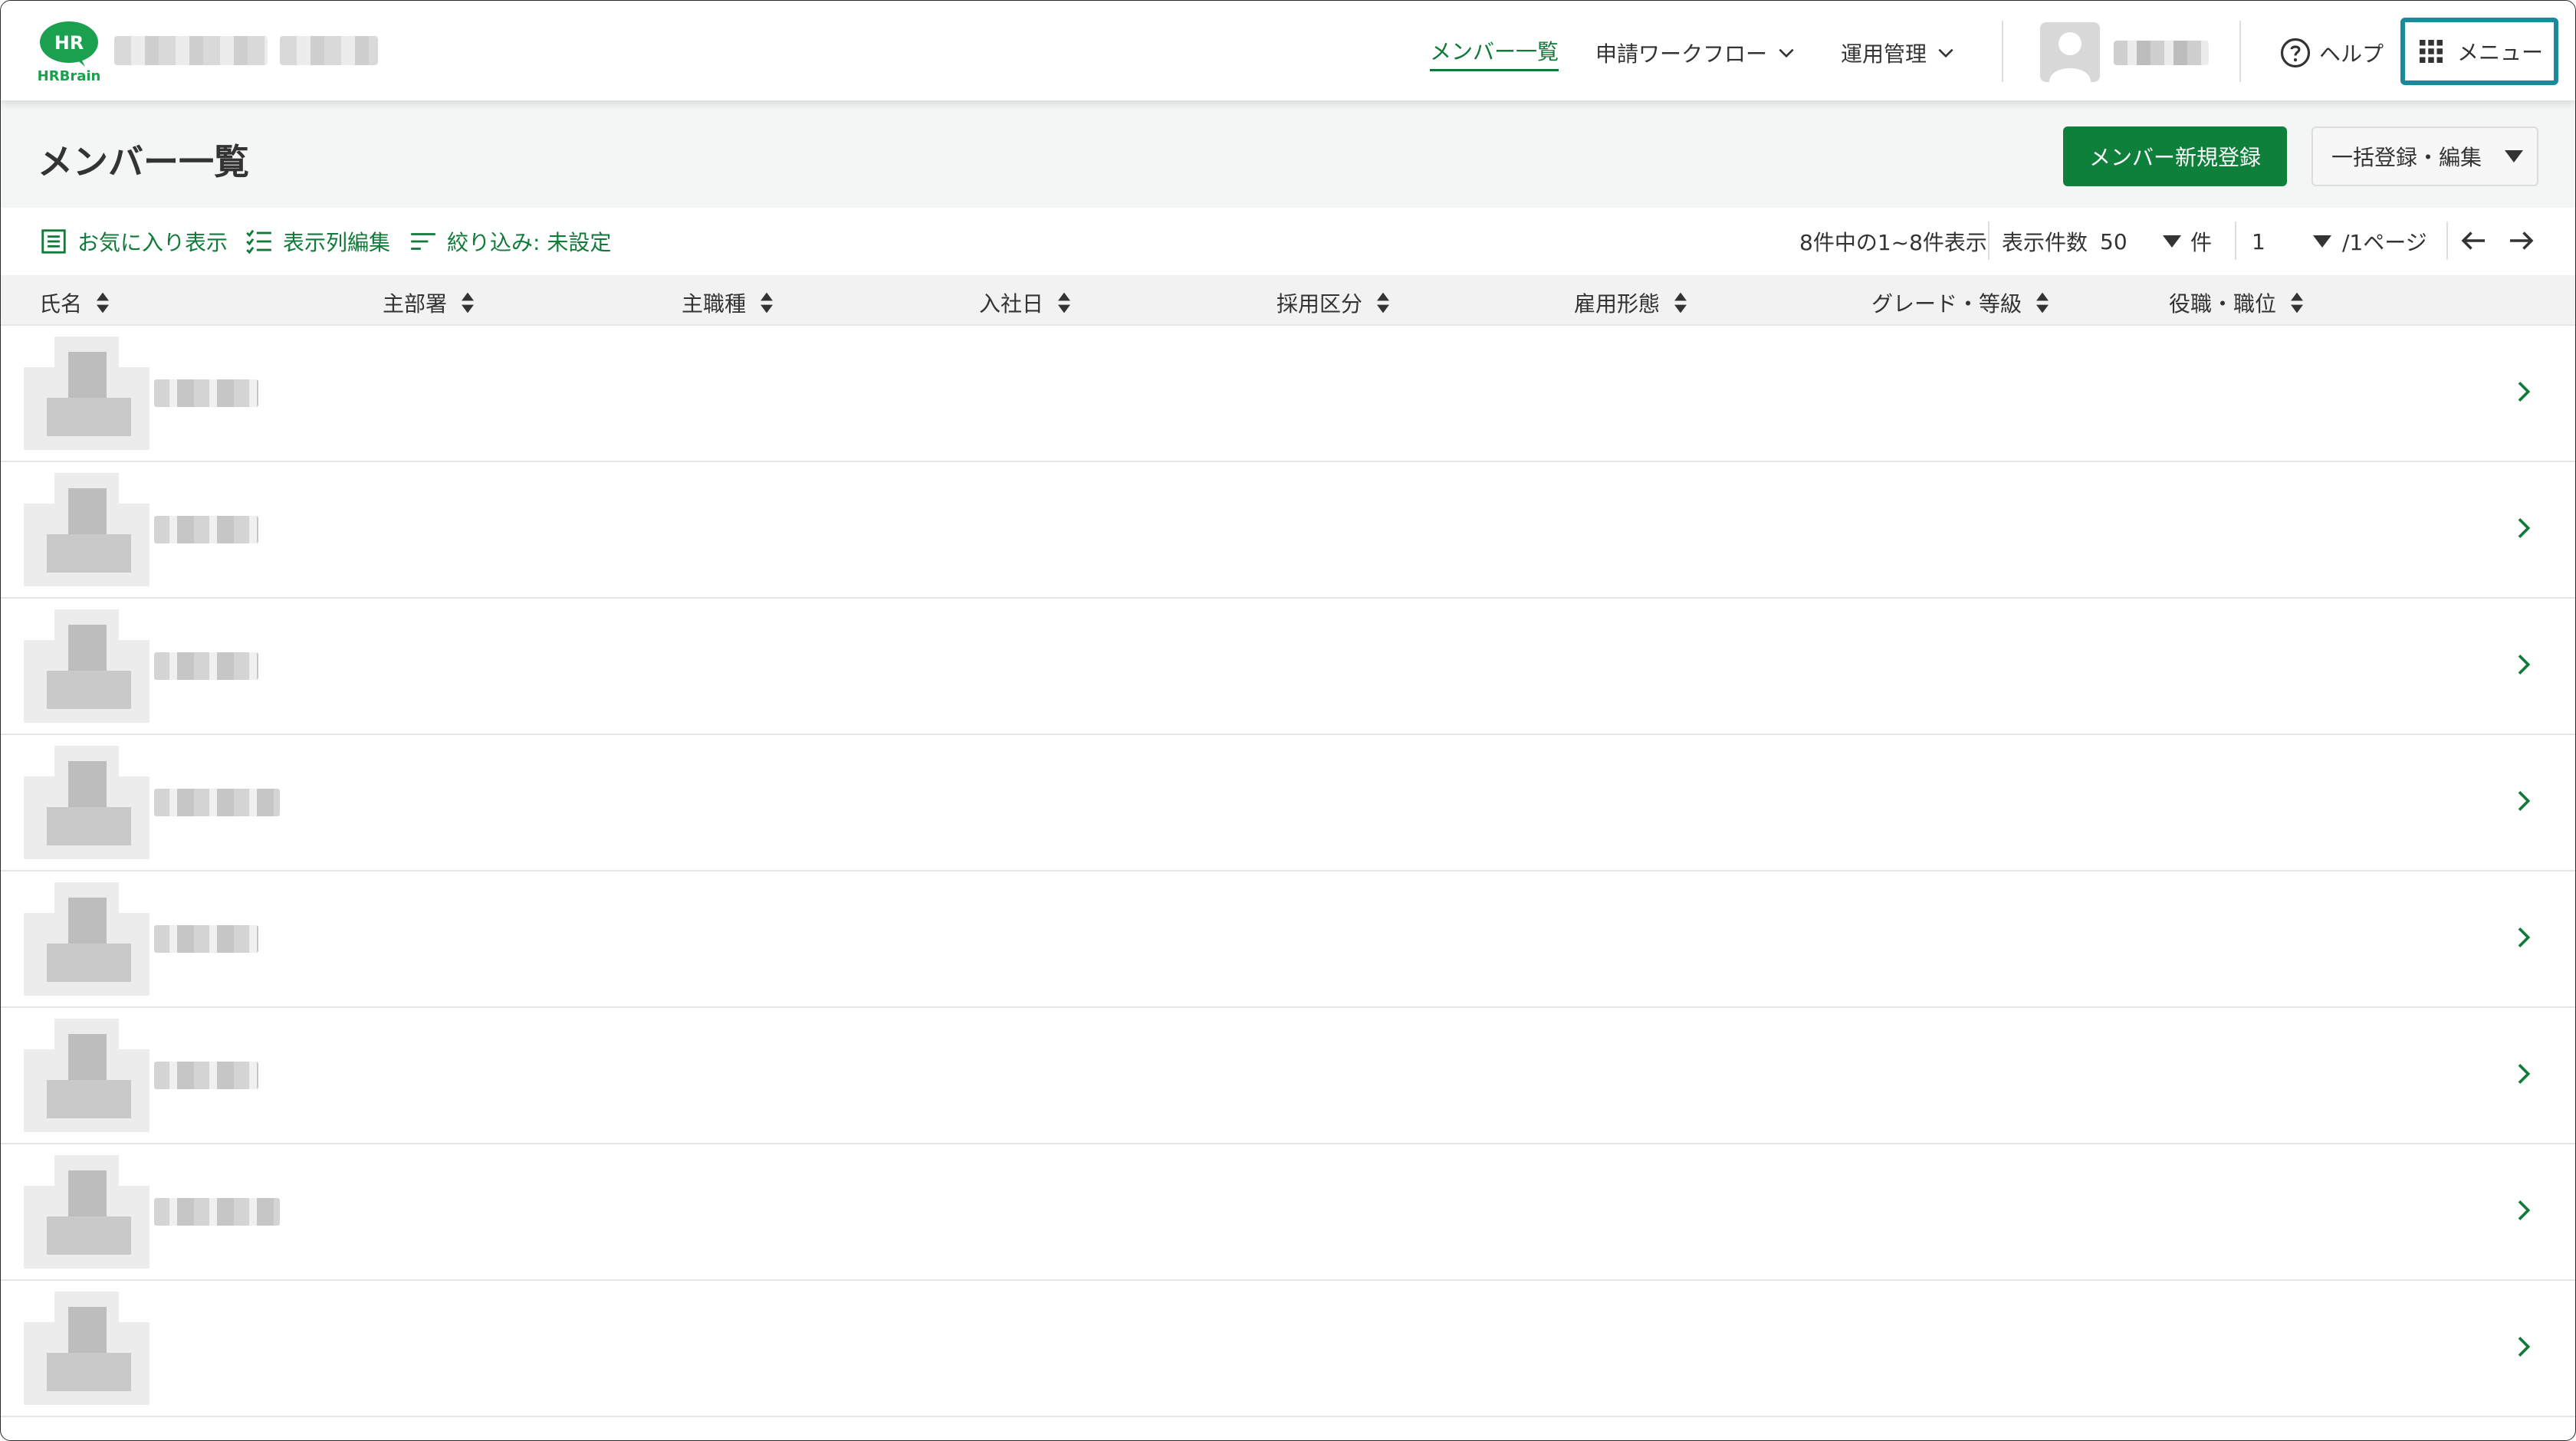 This screenshot has width=2576, height=1441. I want to click on result-count: 8件中の1~8件表示, so click(1893, 242).